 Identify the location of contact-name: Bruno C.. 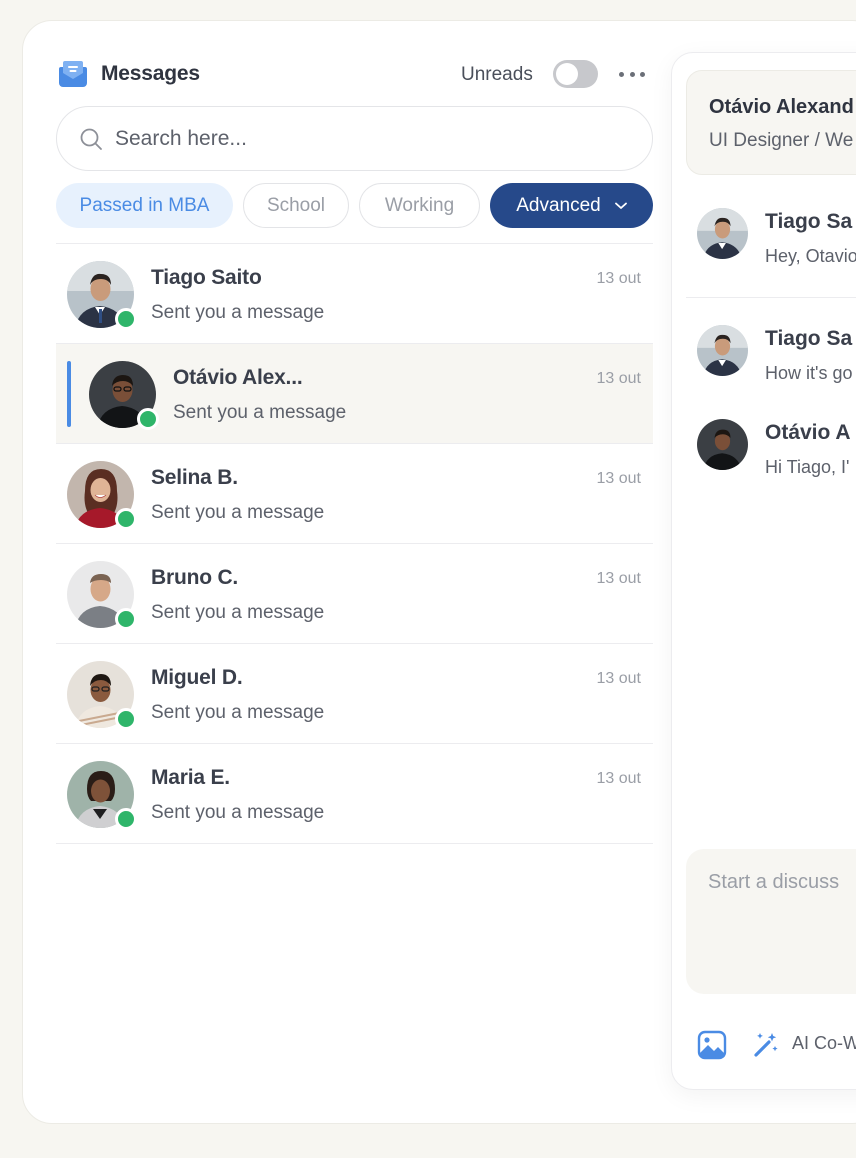
(195, 577).